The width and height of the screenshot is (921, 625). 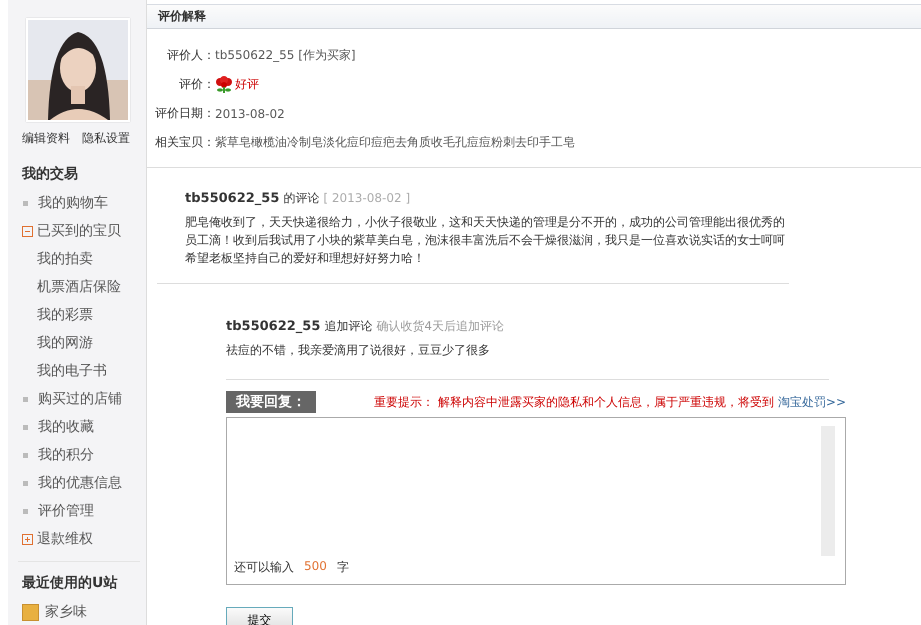 I want to click on sidebar-item: 我的电子书, so click(x=72, y=371).